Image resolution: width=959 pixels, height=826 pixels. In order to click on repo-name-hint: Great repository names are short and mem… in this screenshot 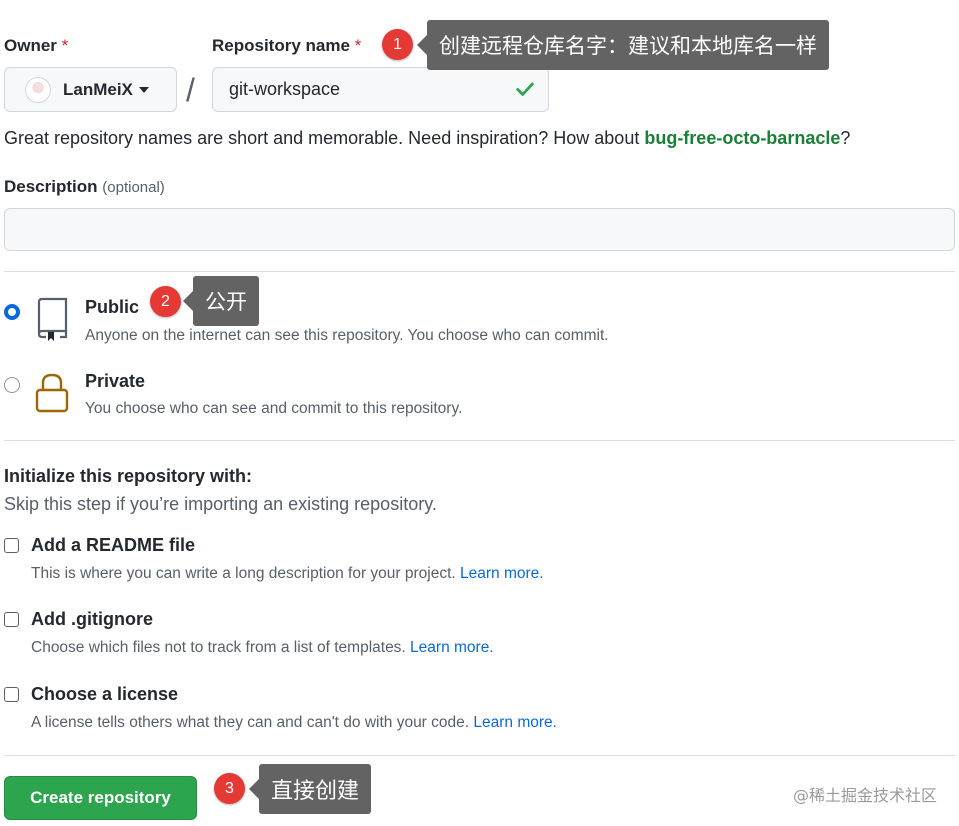, I will do `click(427, 138)`.